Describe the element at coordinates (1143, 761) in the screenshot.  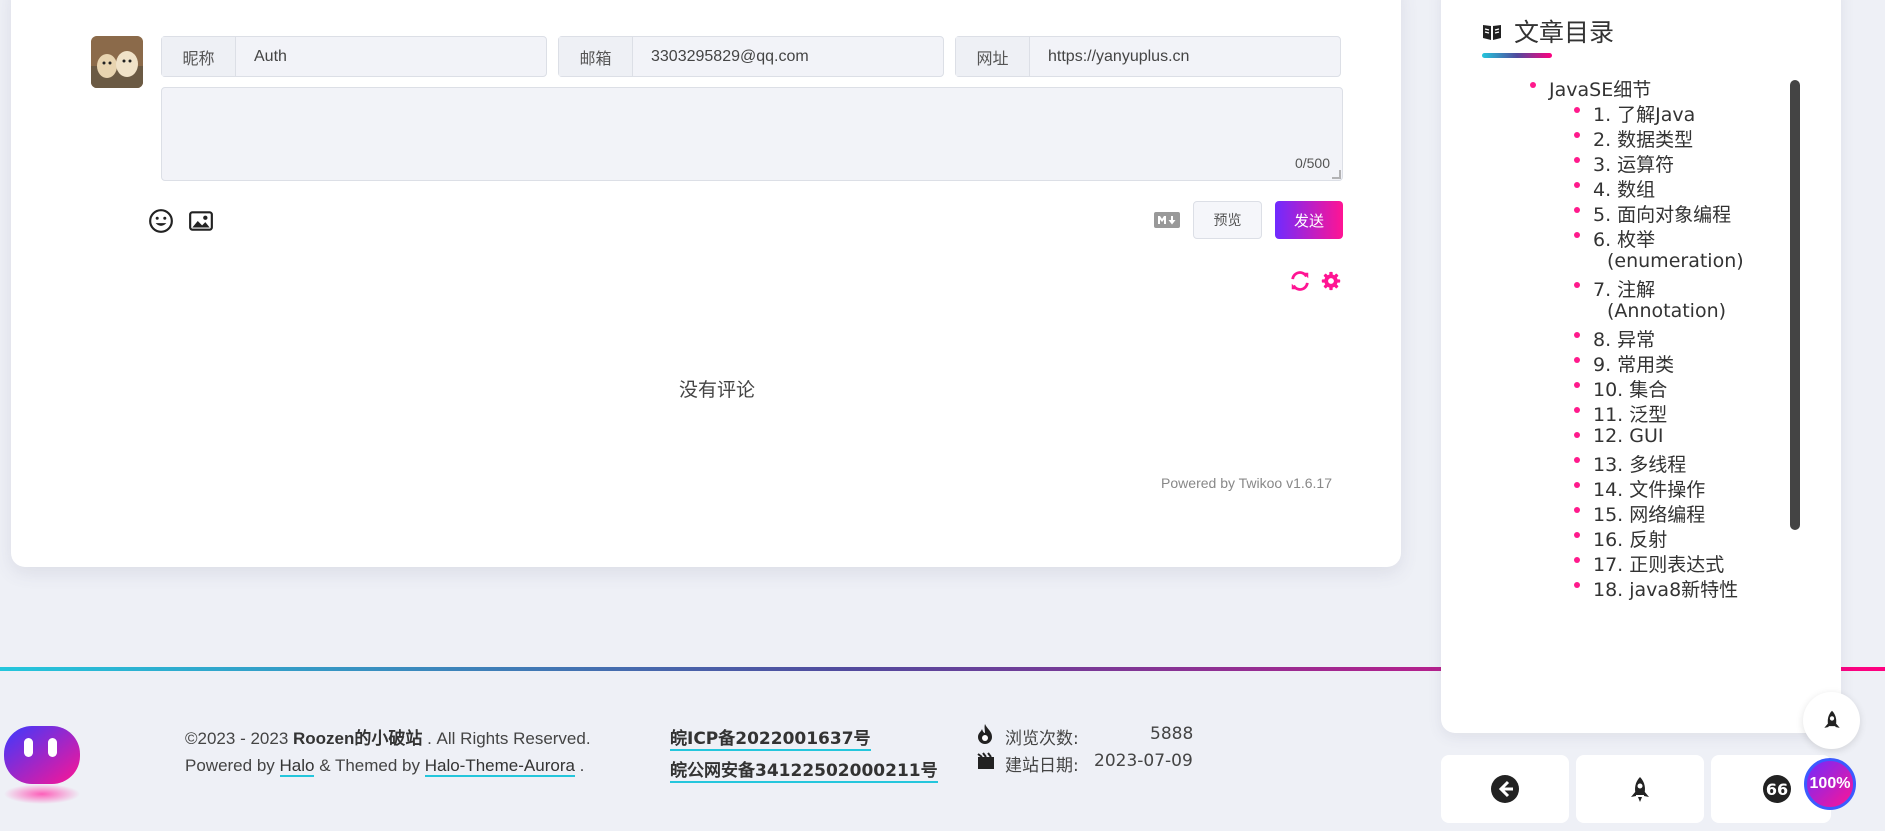
I see `built-value: 2023-07-09` at that location.